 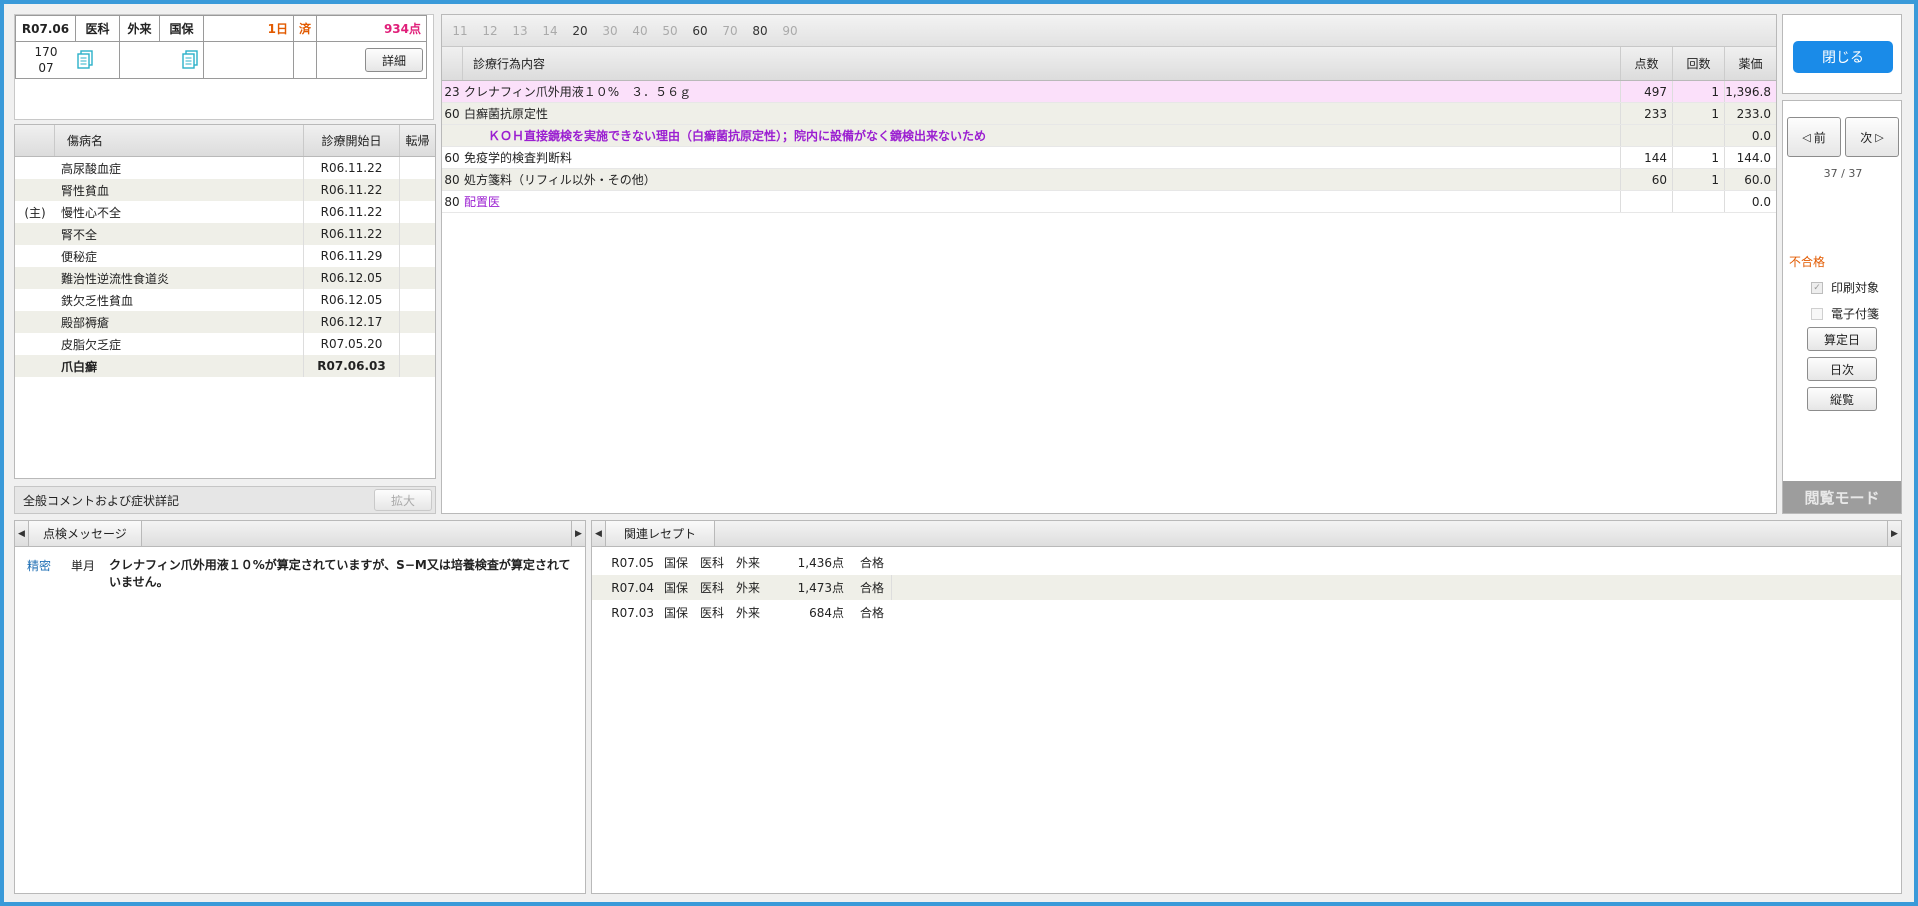 What do you see at coordinates (1109, 180) in the screenshot?
I see `treatment-row: 80 処方箋料（リフィル以外・その他） 60 1 60.0` at bounding box center [1109, 180].